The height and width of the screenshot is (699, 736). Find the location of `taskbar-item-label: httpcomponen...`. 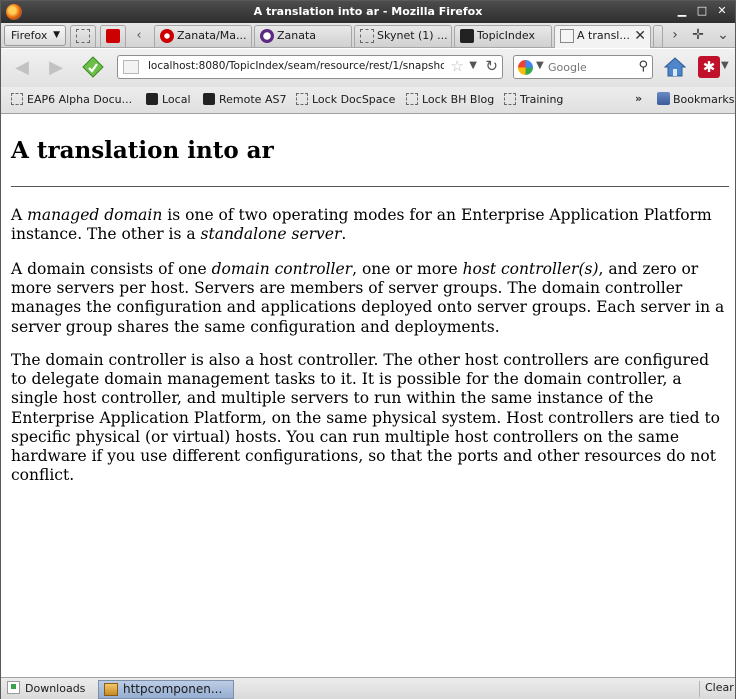

taskbar-item-label: httpcomponen... is located at coordinates (173, 689).